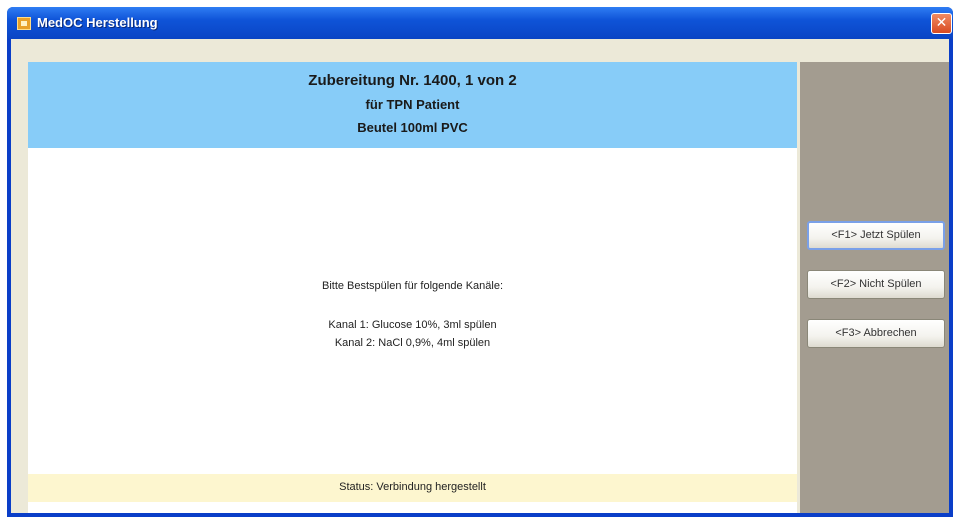 This screenshot has width=955, height=519. Describe the element at coordinates (412, 127) in the screenshot. I see `bag-label: Beutel 100ml PVC` at that location.